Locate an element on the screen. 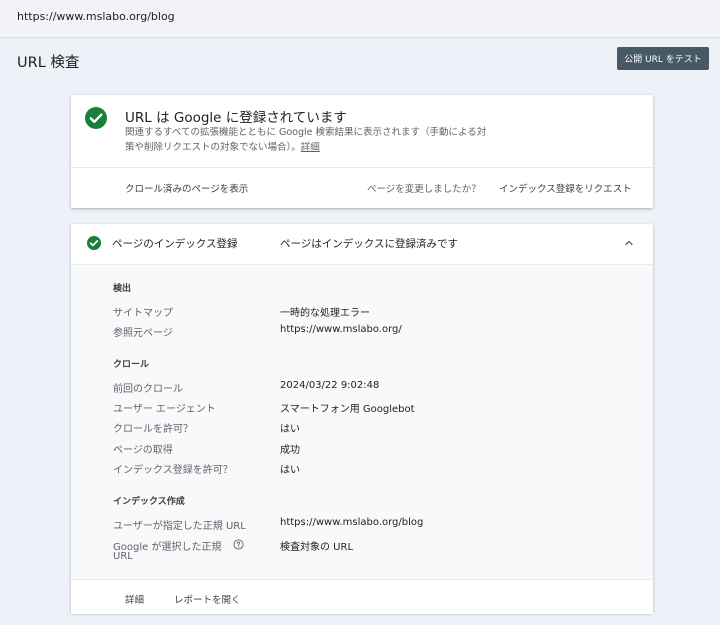  row-label-last-crawl: 前回のクロール is located at coordinates (148, 389).